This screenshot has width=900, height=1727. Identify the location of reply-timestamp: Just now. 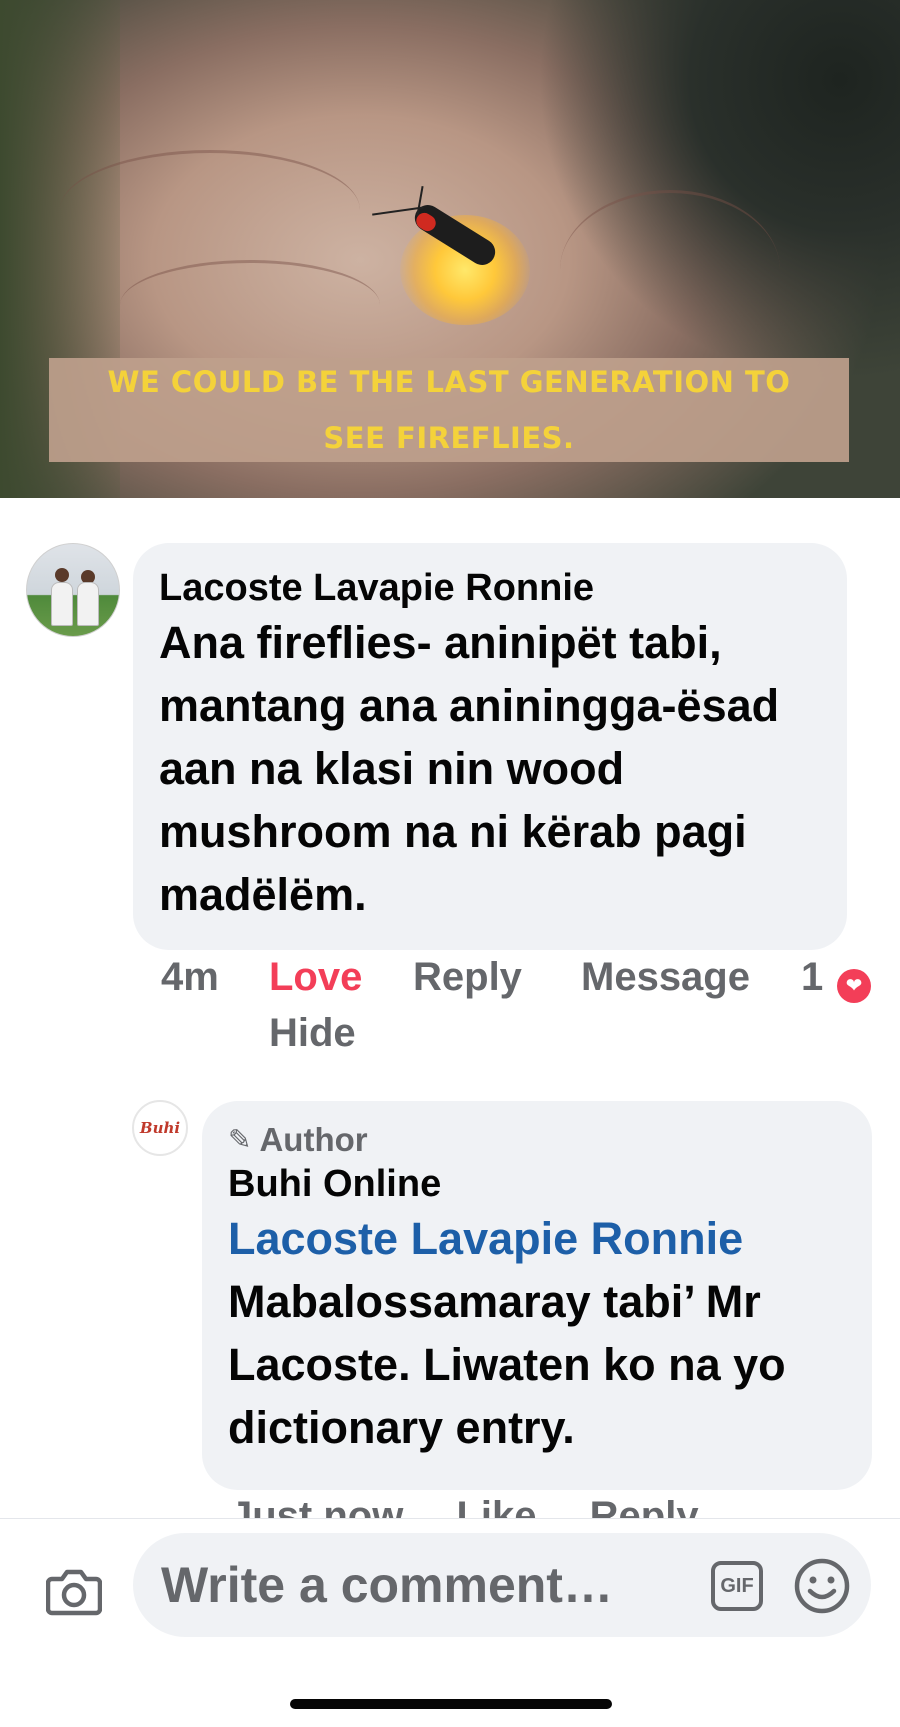
(316, 1509).